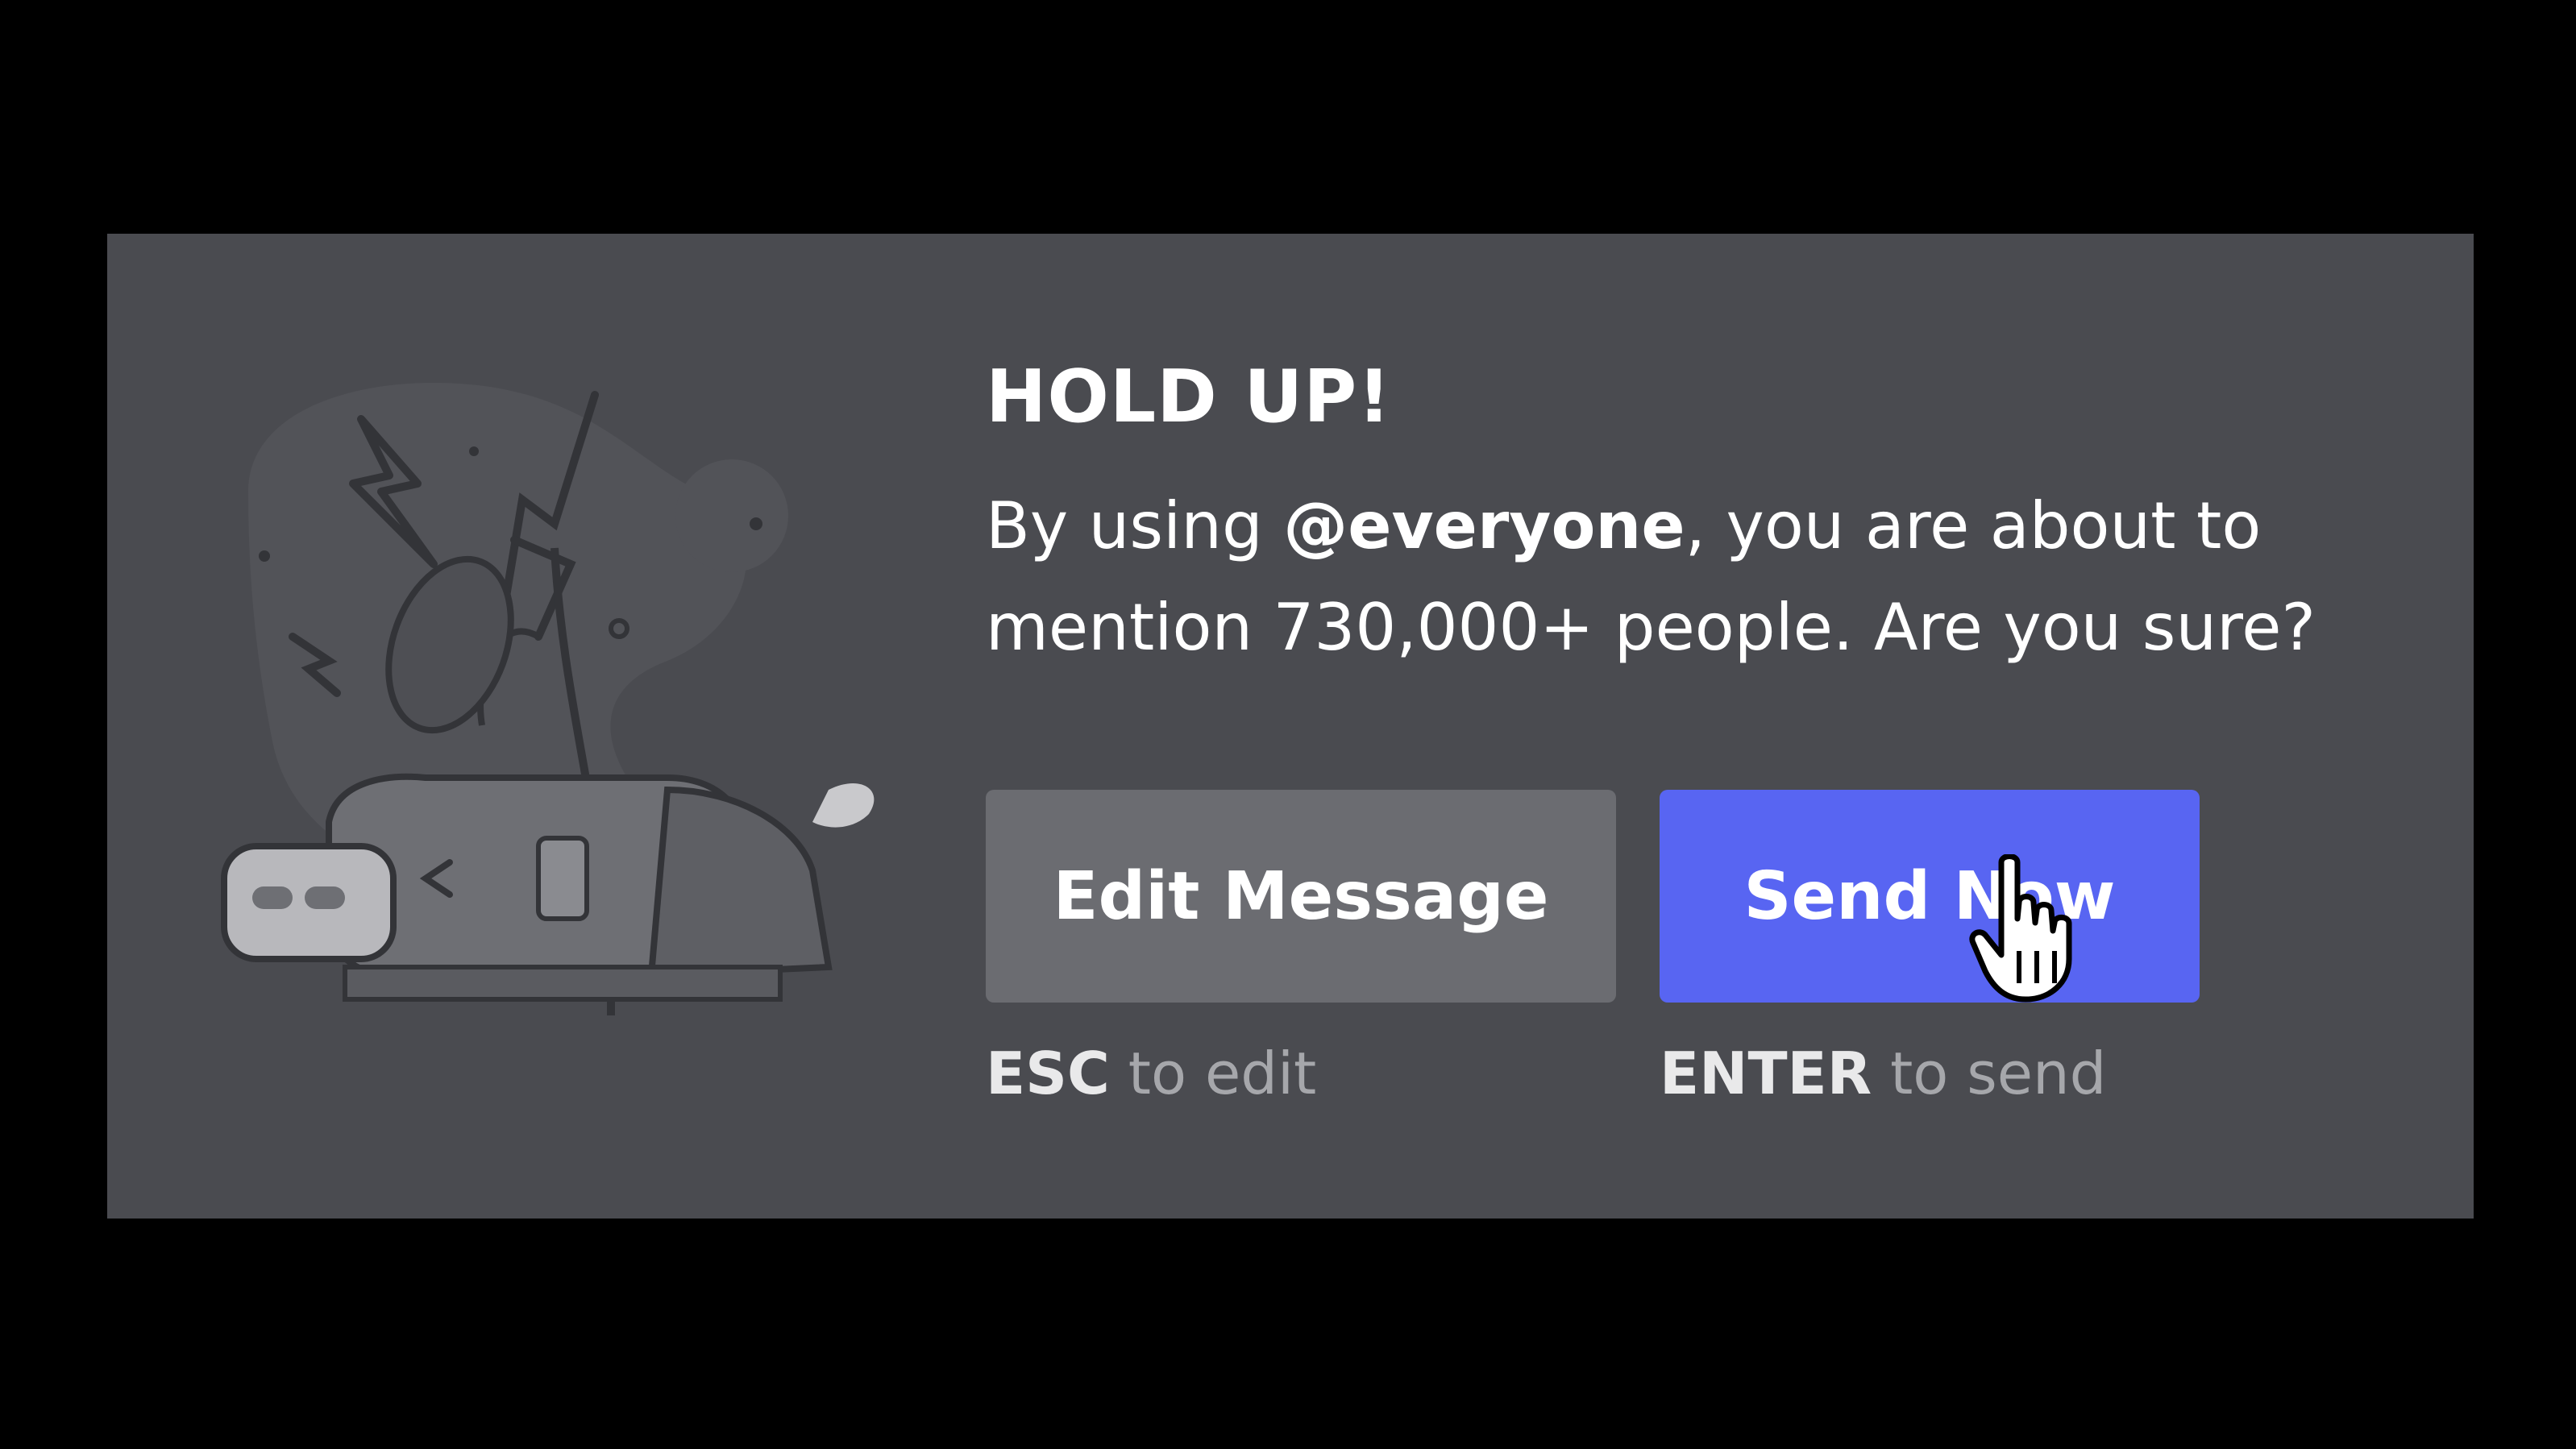 Image resolution: width=2576 pixels, height=1449 pixels. I want to click on send-now-button: Send Now, so click(1930, 896).